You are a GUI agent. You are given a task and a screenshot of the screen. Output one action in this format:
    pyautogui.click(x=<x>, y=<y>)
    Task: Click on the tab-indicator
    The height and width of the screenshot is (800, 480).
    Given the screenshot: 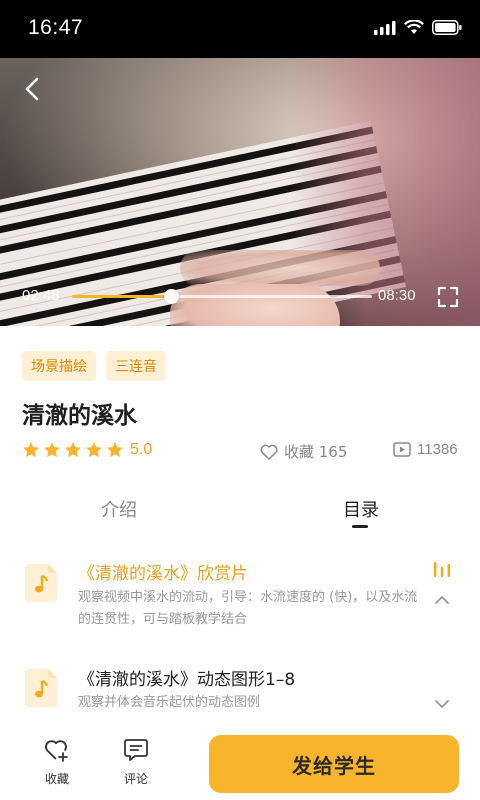 What is the action you would take?
    pyautogui.click(x=360, y=526)
    